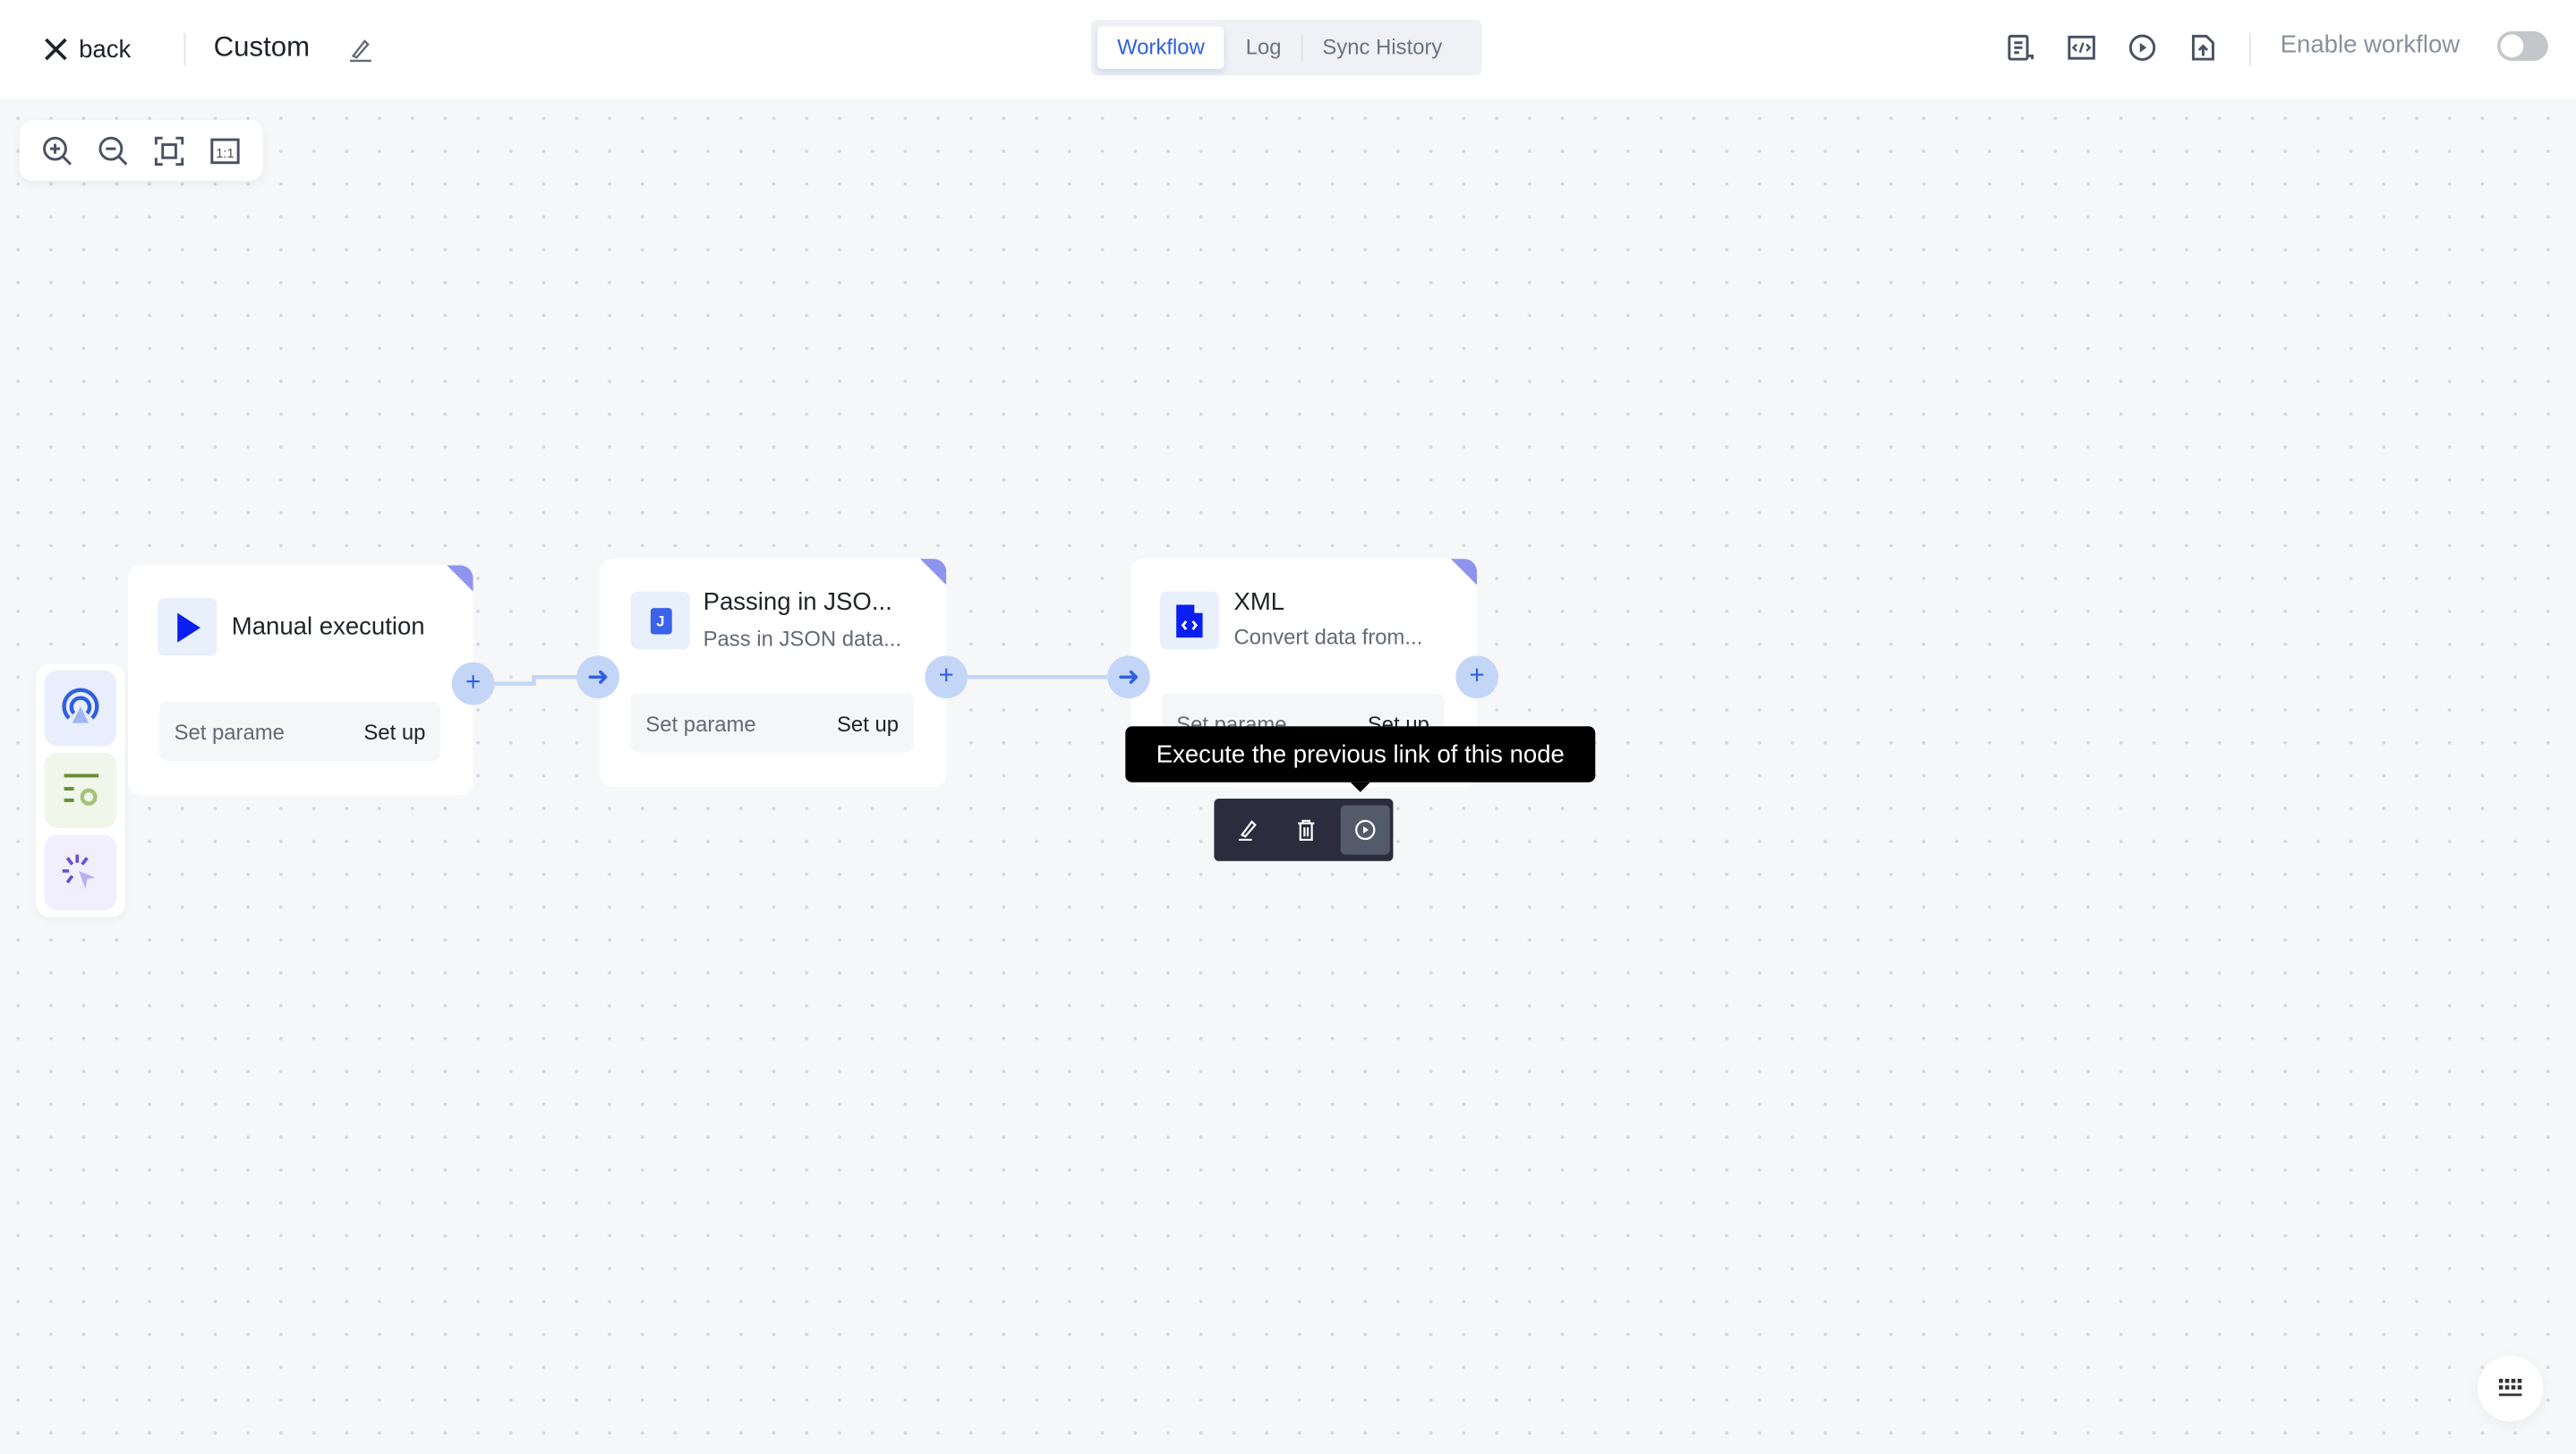 This screenshot has height=1454, width=2576. I want to click on trash-icon, so click(1305, 830).